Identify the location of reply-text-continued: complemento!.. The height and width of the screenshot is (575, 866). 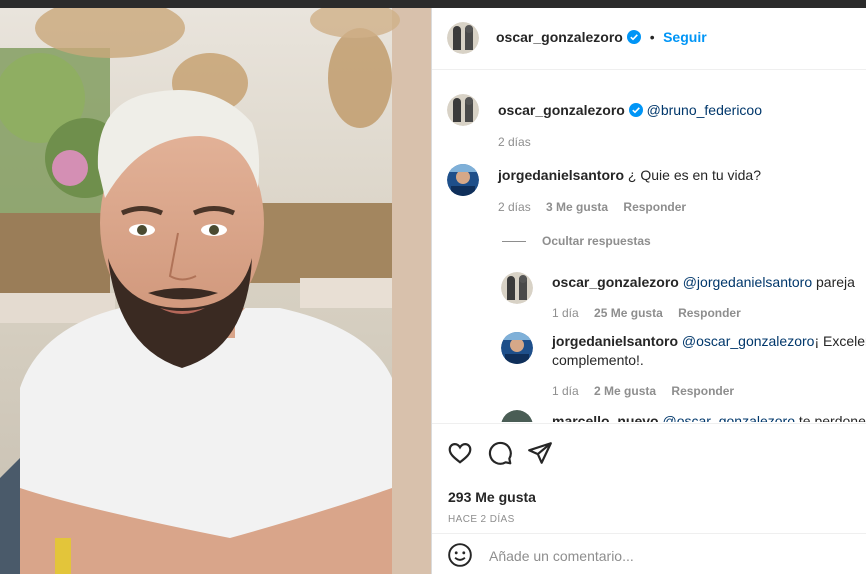
(598, 360).